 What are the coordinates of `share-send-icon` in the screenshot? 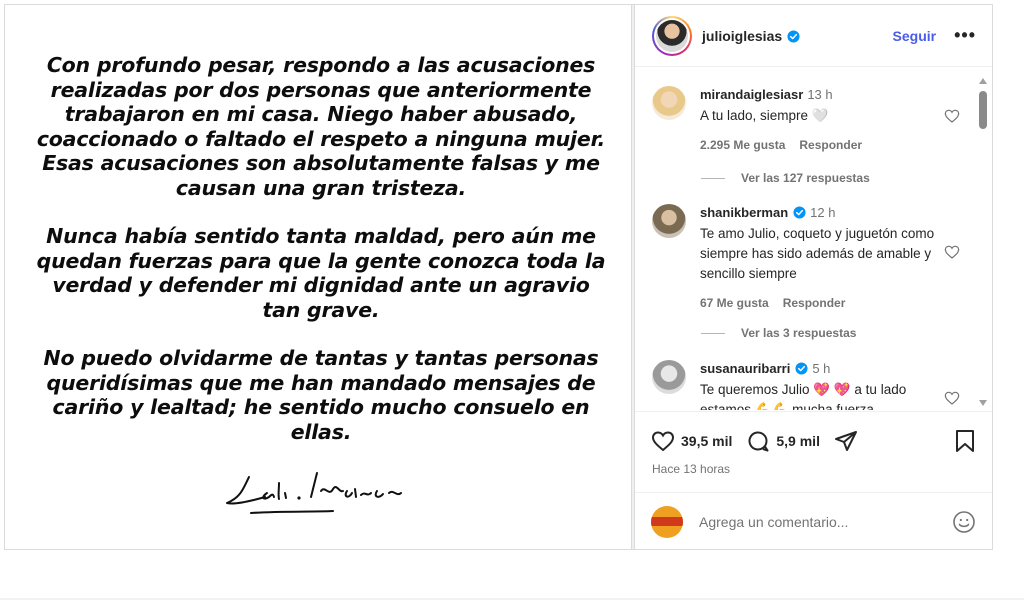 It's located at (846, 441).